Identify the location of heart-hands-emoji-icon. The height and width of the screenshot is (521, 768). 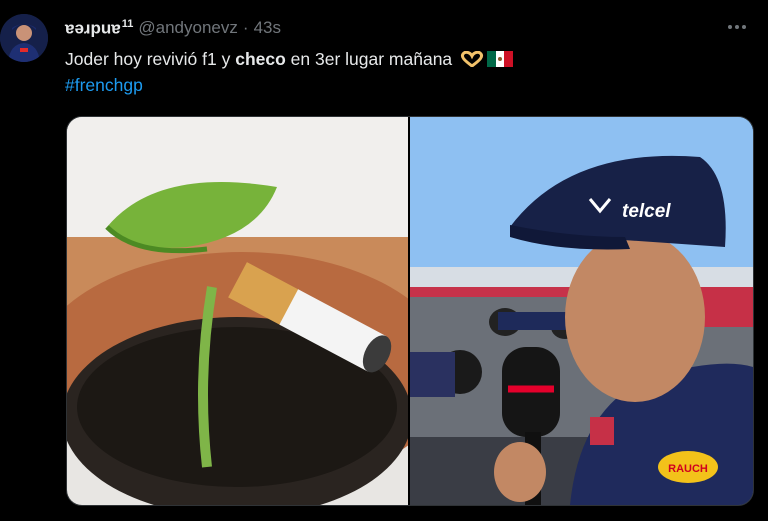
(472, 59).